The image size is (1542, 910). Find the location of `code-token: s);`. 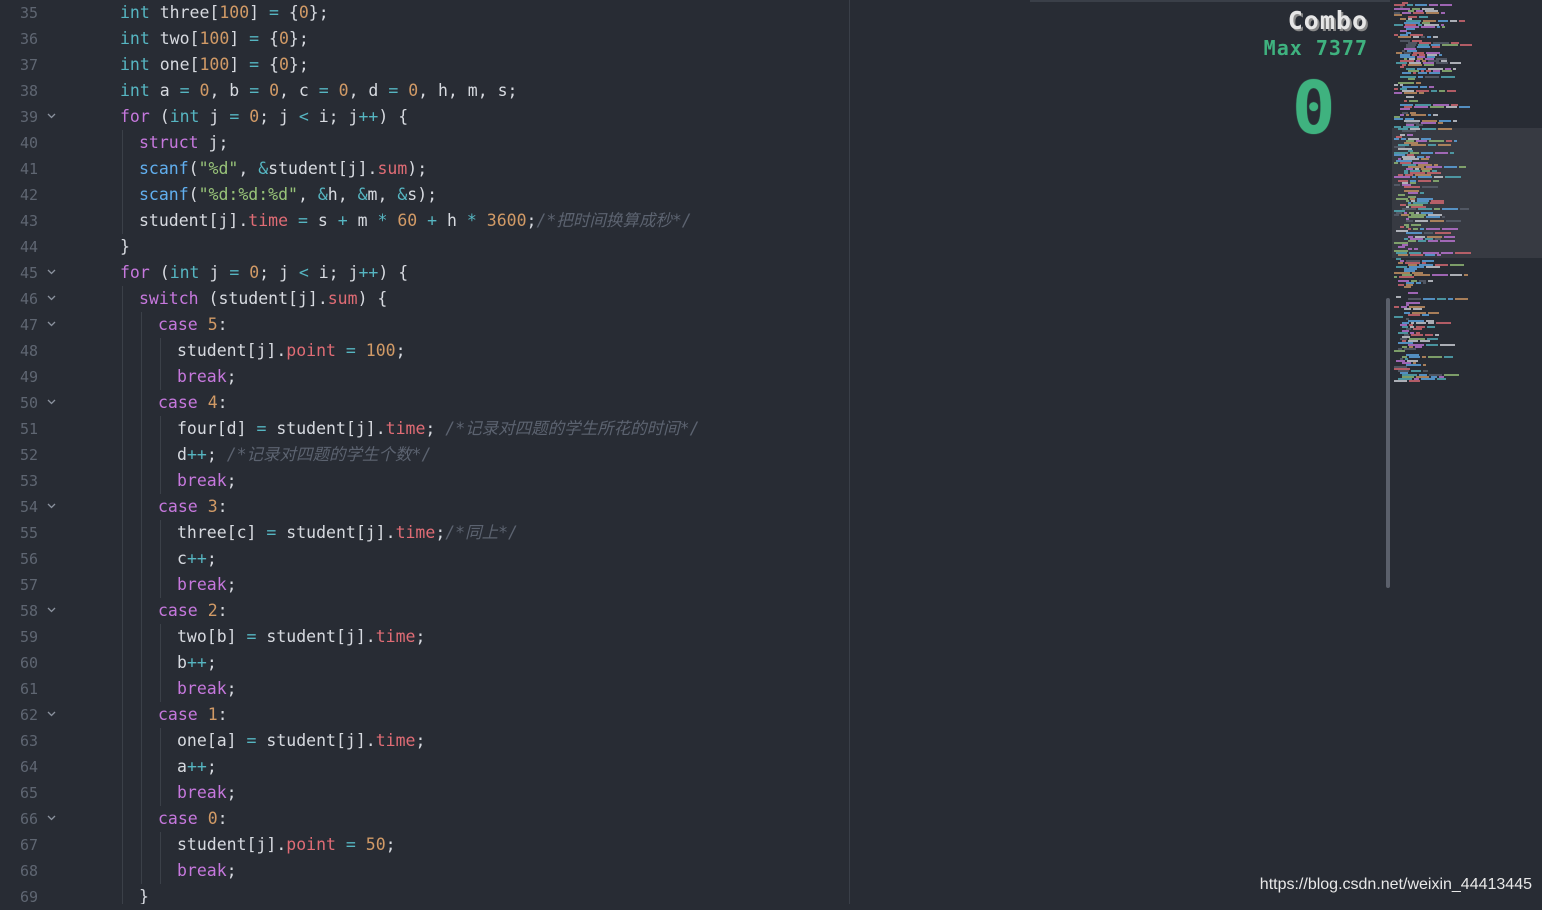

code-token: s); is located at coordinates (422, 194).